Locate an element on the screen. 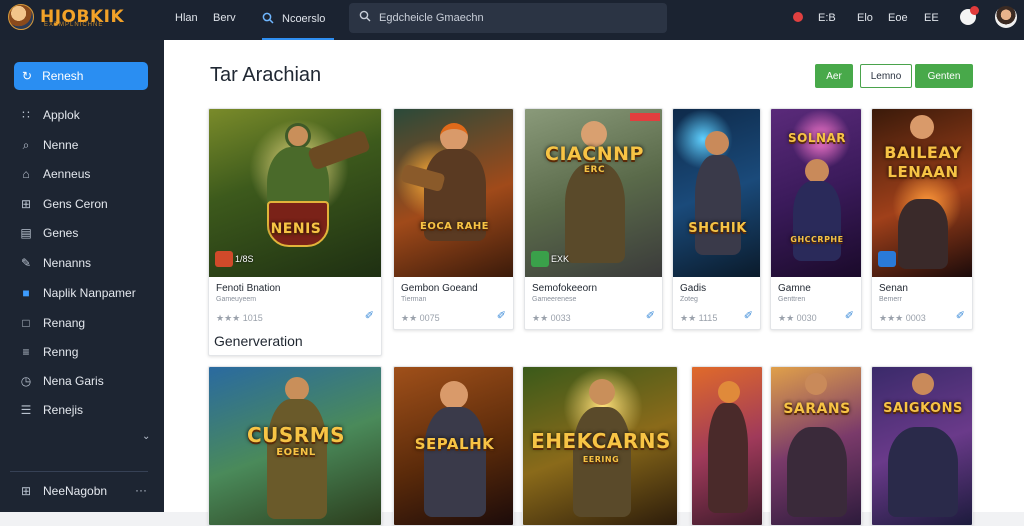 The height and width of the screenshot is (526, 1024). sidebar-item-nenanns: ✎ Nenanns is located at coordinates (54, 263).